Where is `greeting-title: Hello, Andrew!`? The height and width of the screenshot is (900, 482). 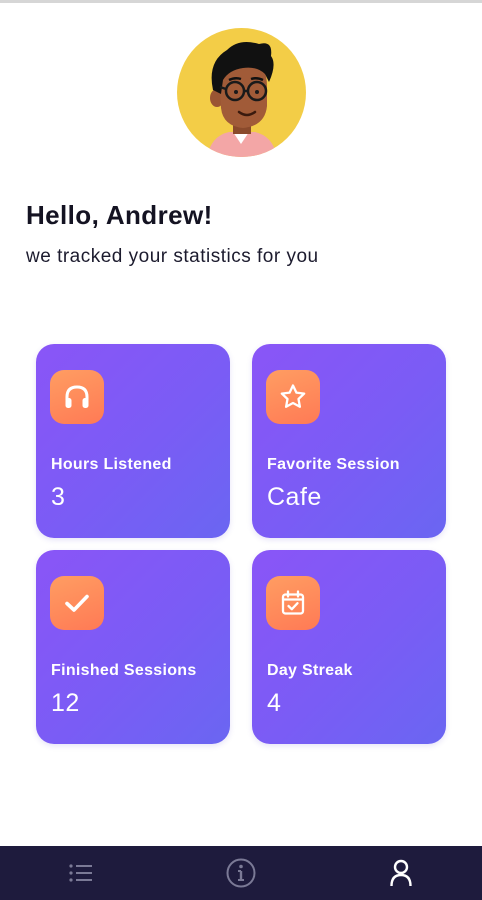
greeting-title: Hello, Andrew! is located at coordinates (119, 215).